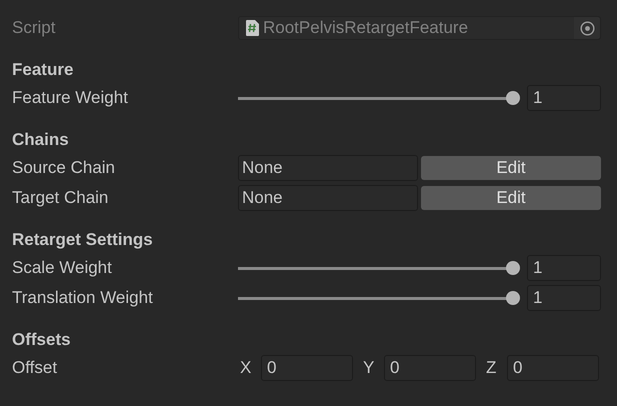 This screenshot has width=617, height=406. I want to click on axis-label: Z, so click(491, 368).